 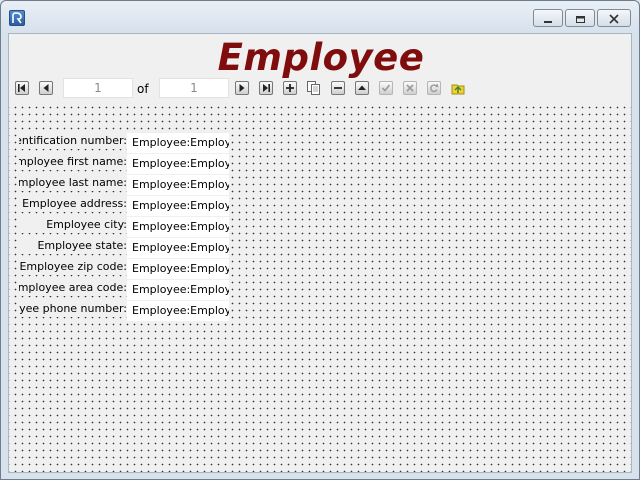 What do you see at coordinates (194, 88) in the screenshot?
I see `total-records-field: 1` at bounding box center [194, 88].